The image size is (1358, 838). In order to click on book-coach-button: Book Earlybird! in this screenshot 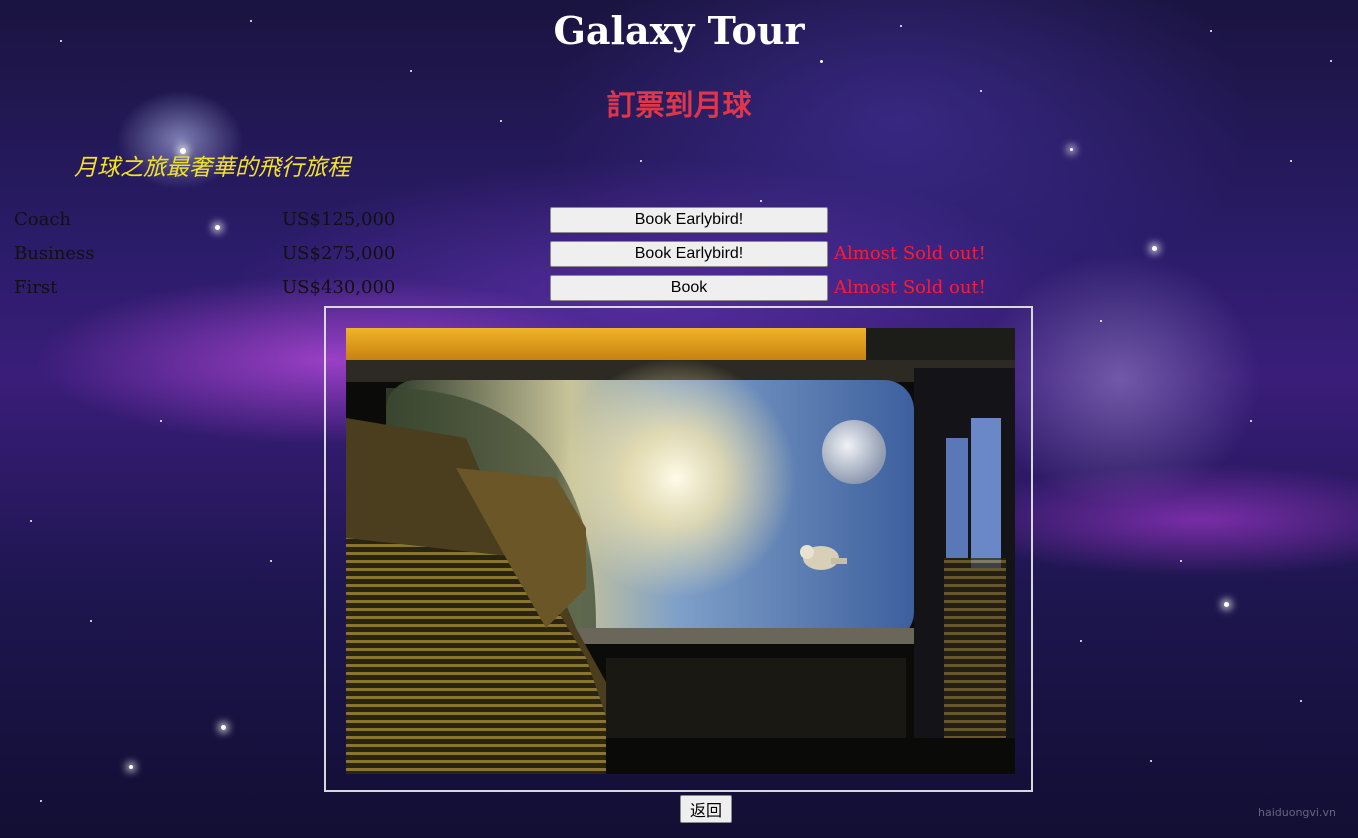, I will do `click(689, 220)`.